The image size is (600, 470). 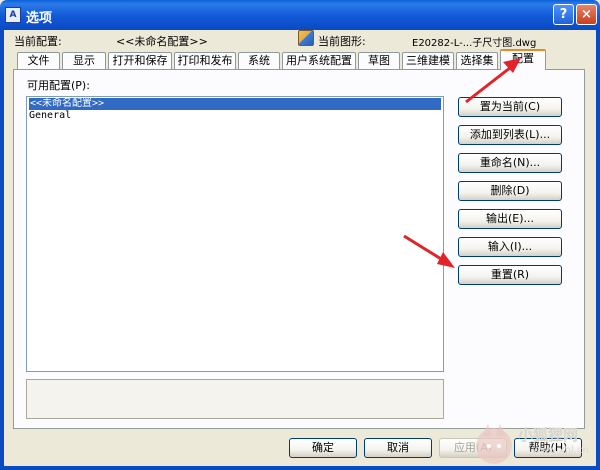 What do you see at coordinates (2, 250) in the screenshot?
I see `window-frame-left` at bounding box center [2, 250].